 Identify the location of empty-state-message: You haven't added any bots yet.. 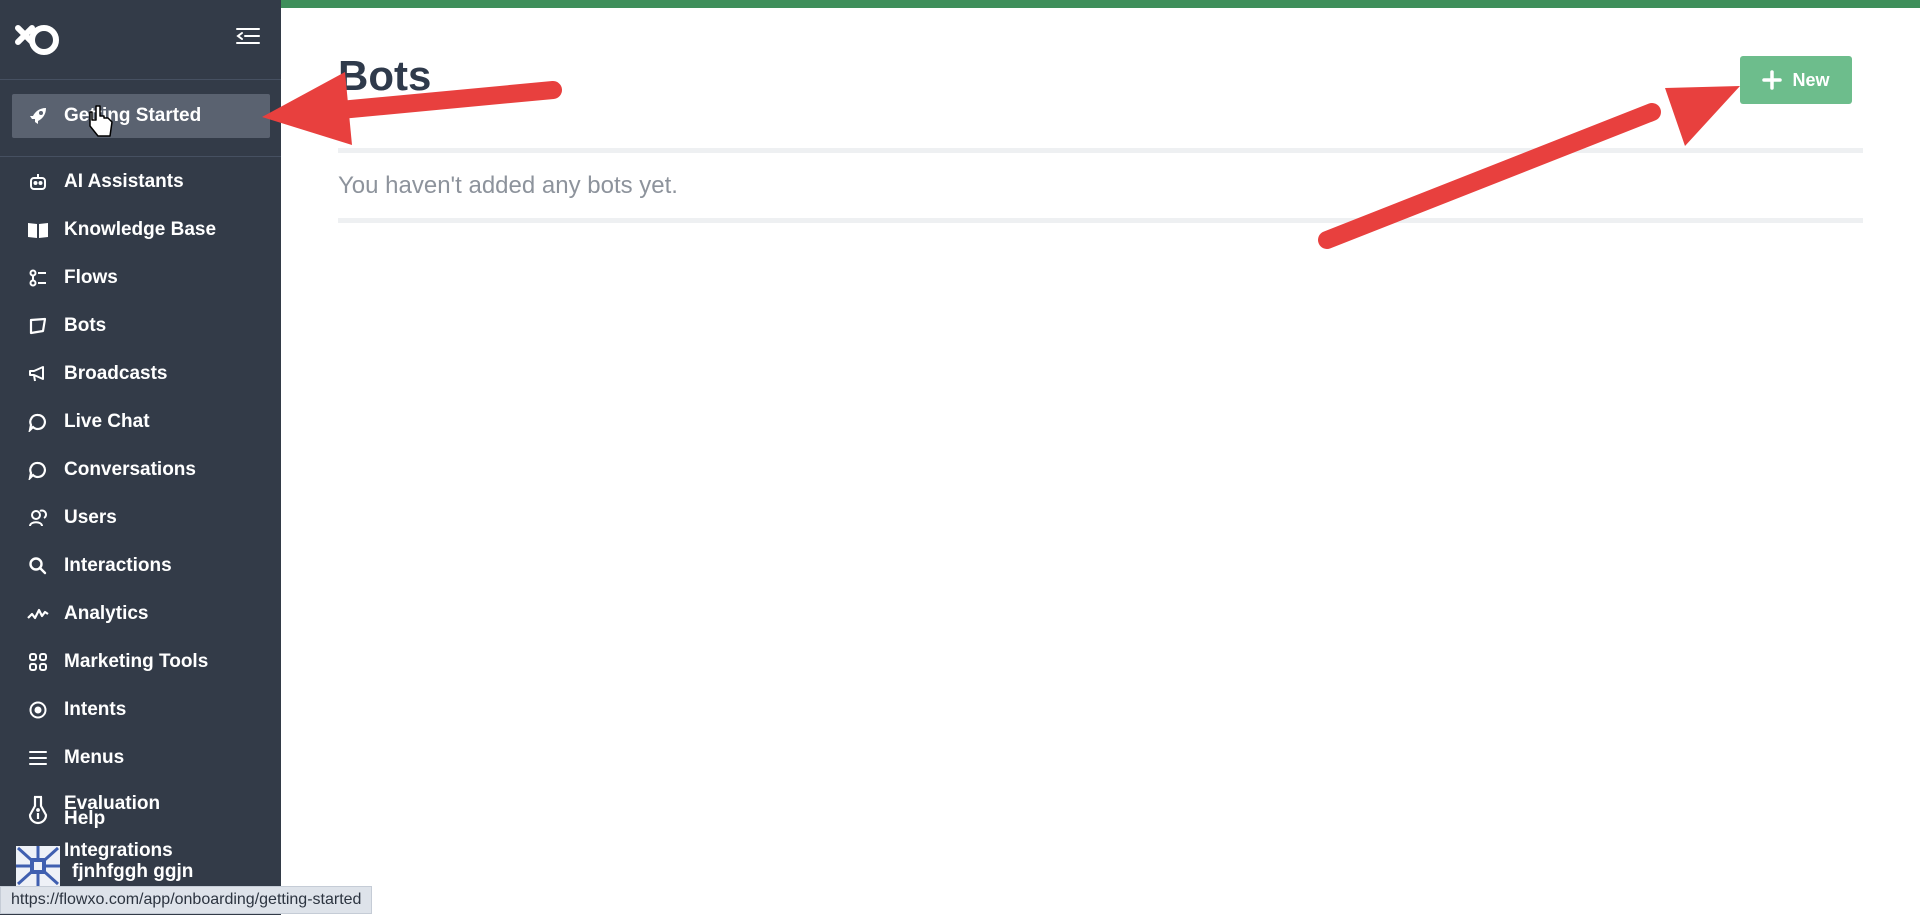
(508, 185).